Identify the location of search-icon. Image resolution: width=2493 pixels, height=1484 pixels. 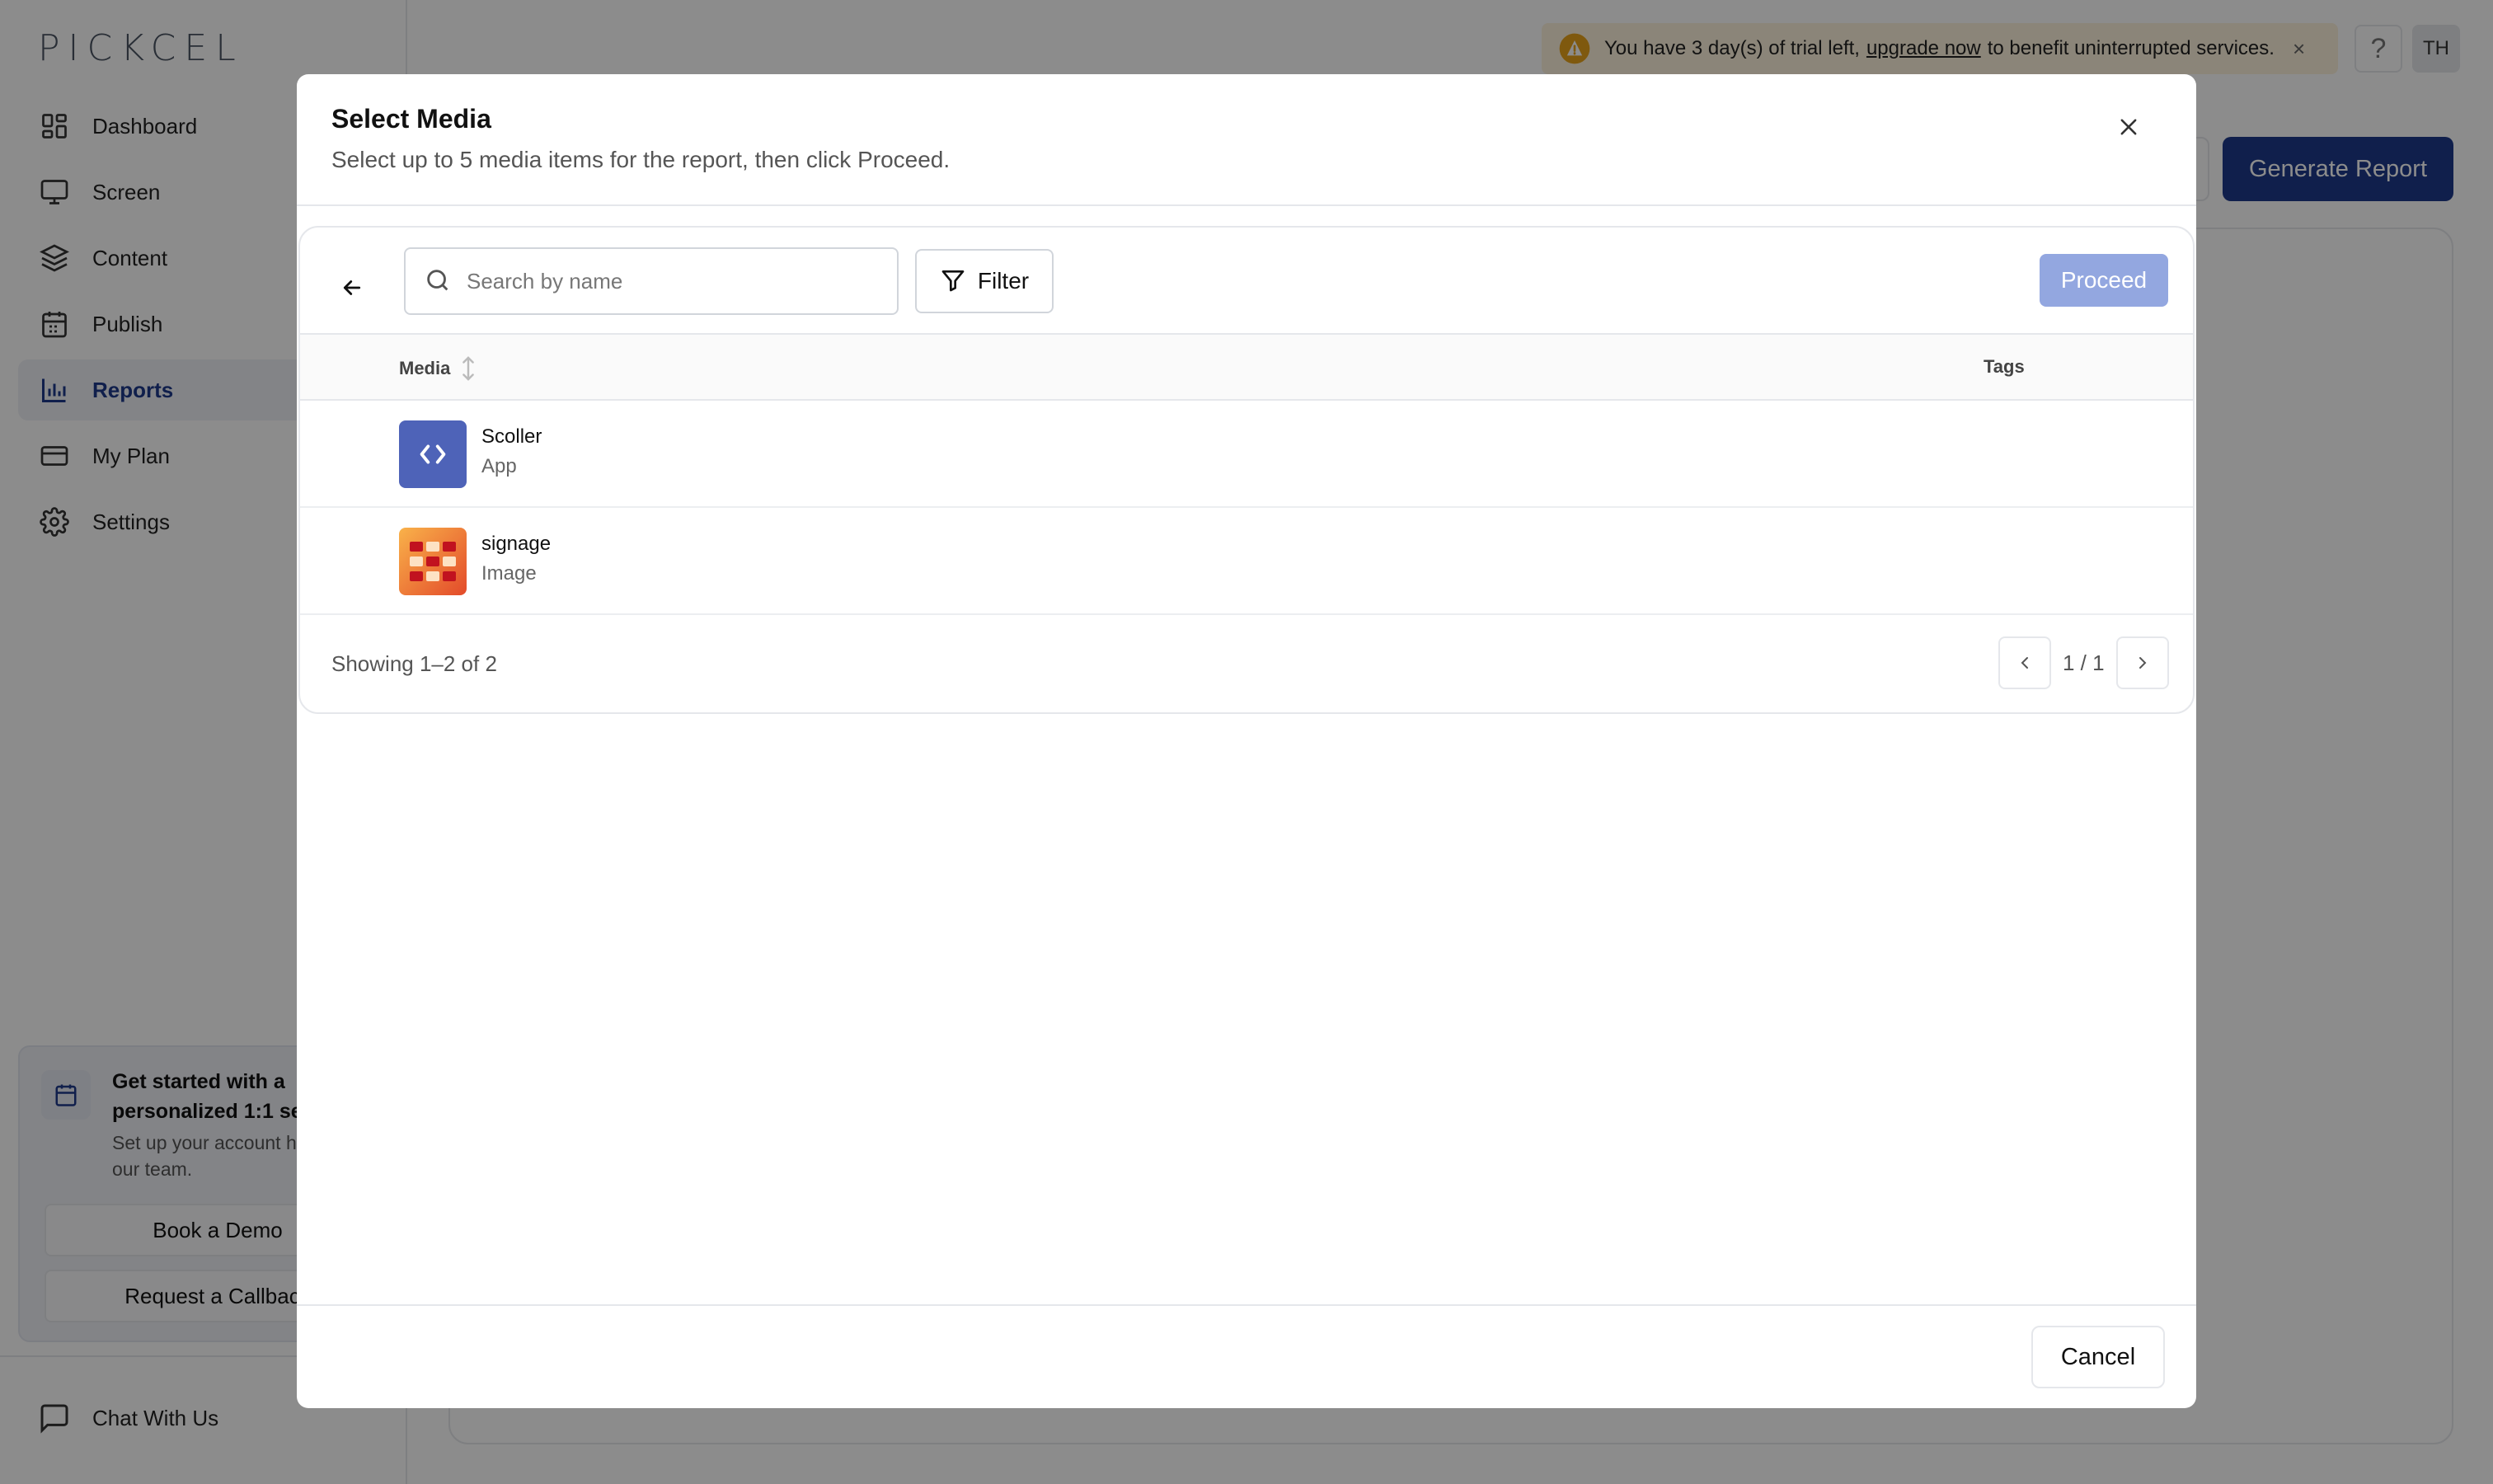
(438, 281).